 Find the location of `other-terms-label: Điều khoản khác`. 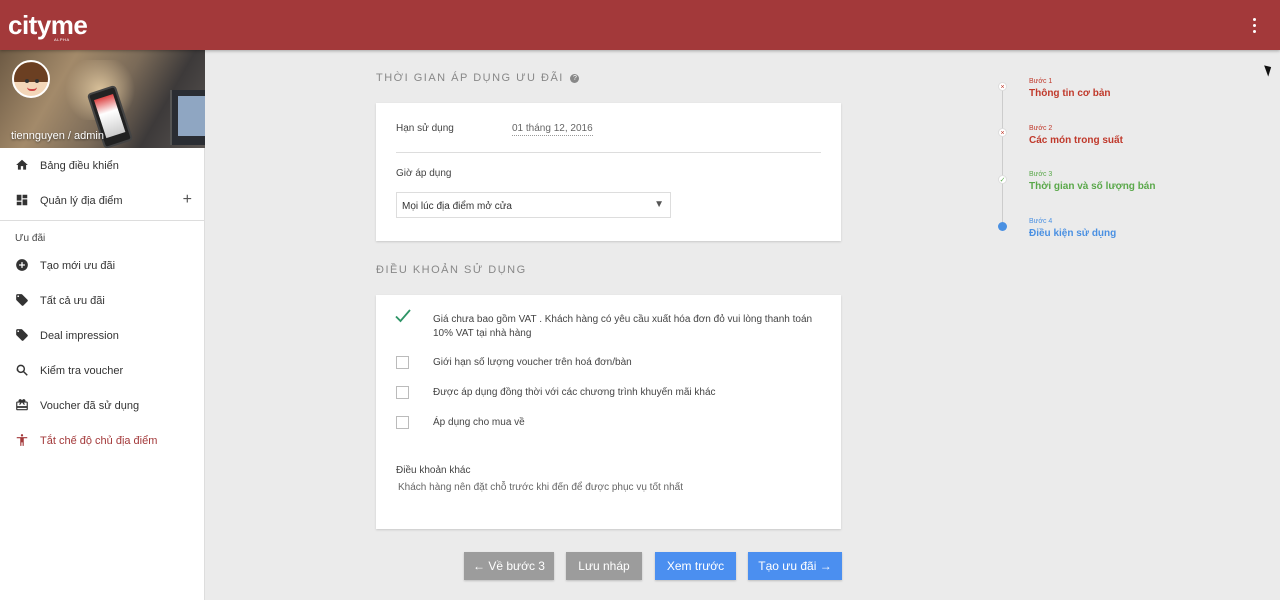

other-terms-label: Điều khoản khác is located at coordinates (433, 470).